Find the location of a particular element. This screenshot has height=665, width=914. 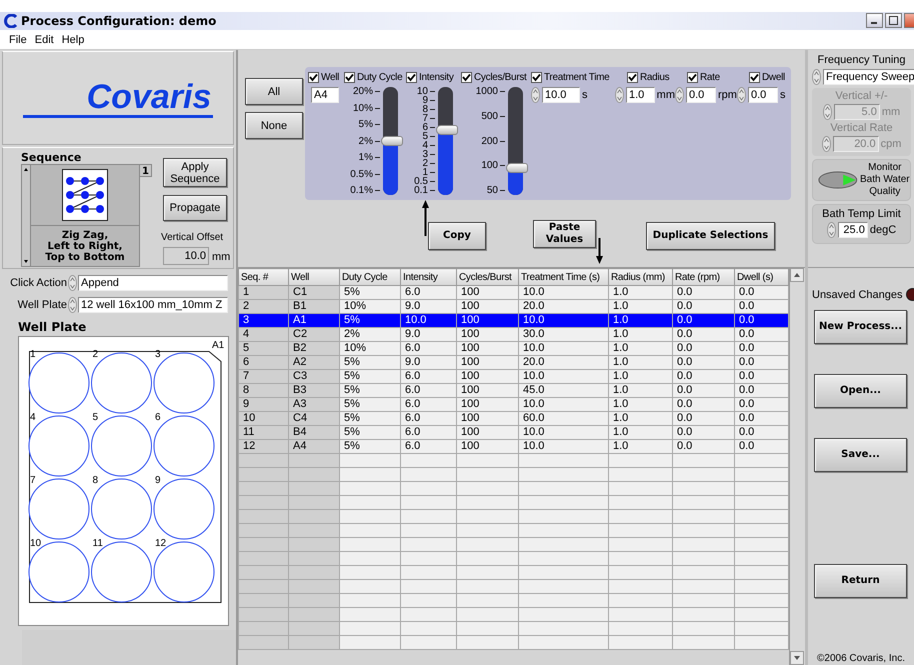

table-cell: 45.0 is located at coordinates (563, 391).